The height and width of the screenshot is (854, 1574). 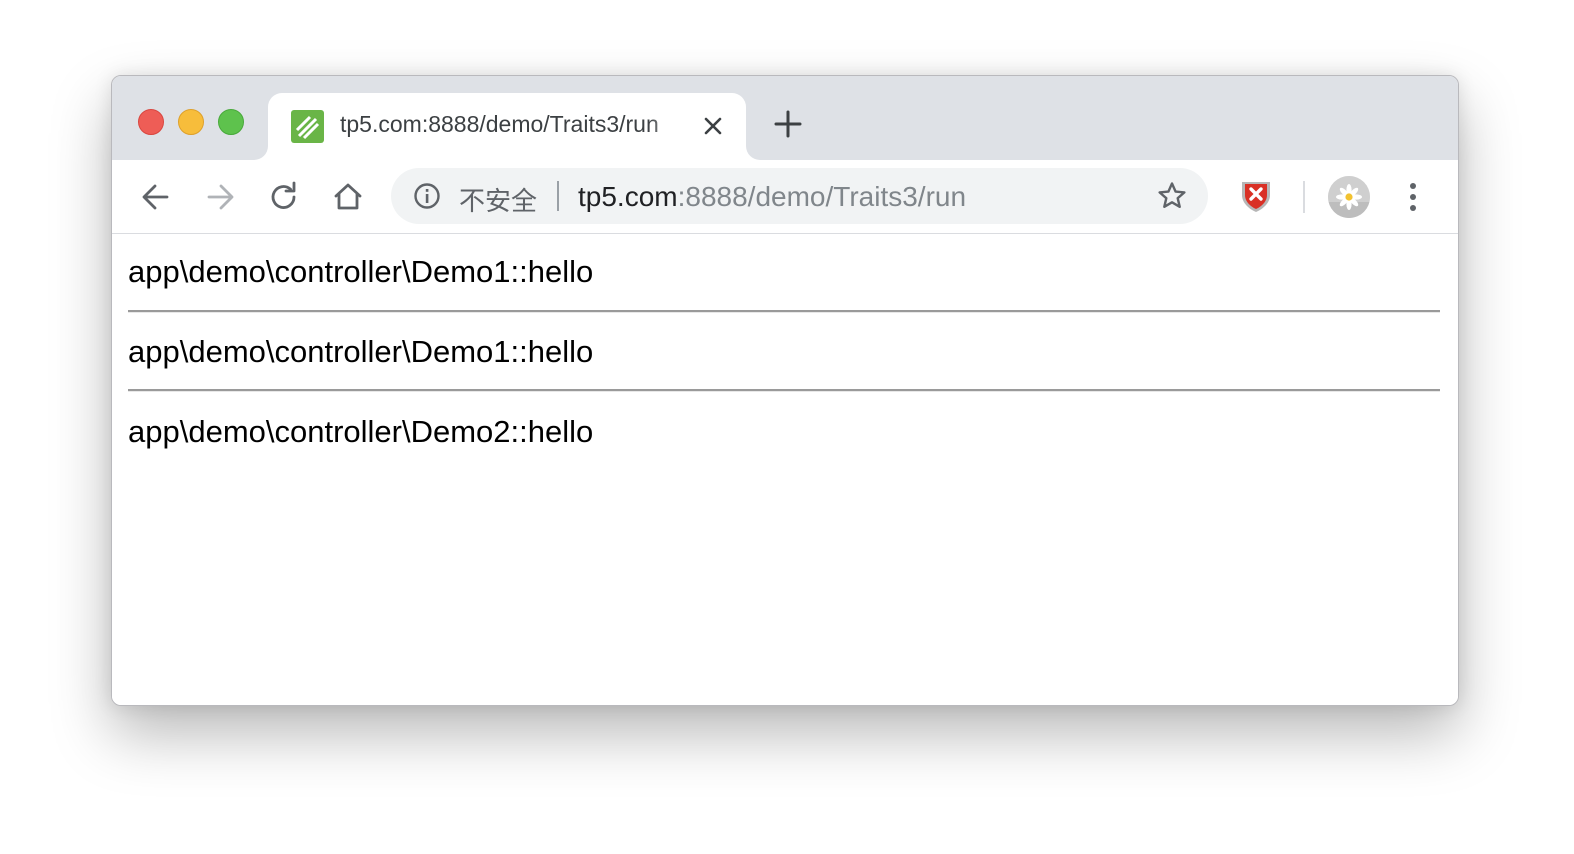 I want to click on more-menu-icon, so click(x=1413, y=197).